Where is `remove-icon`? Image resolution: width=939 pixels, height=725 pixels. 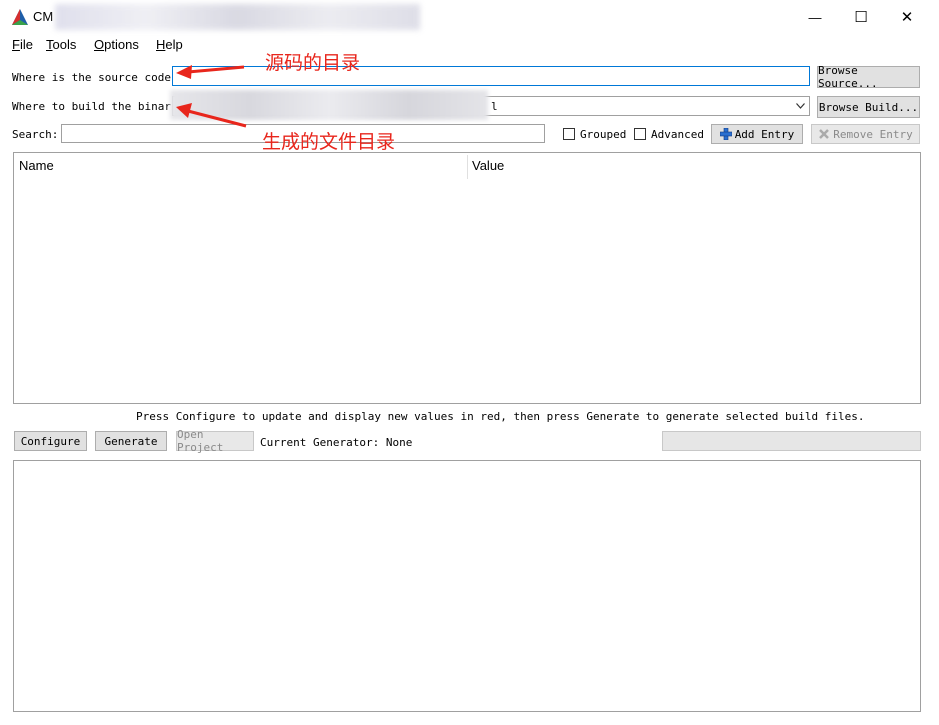 remove-icon is located at coordinates (824, 134).